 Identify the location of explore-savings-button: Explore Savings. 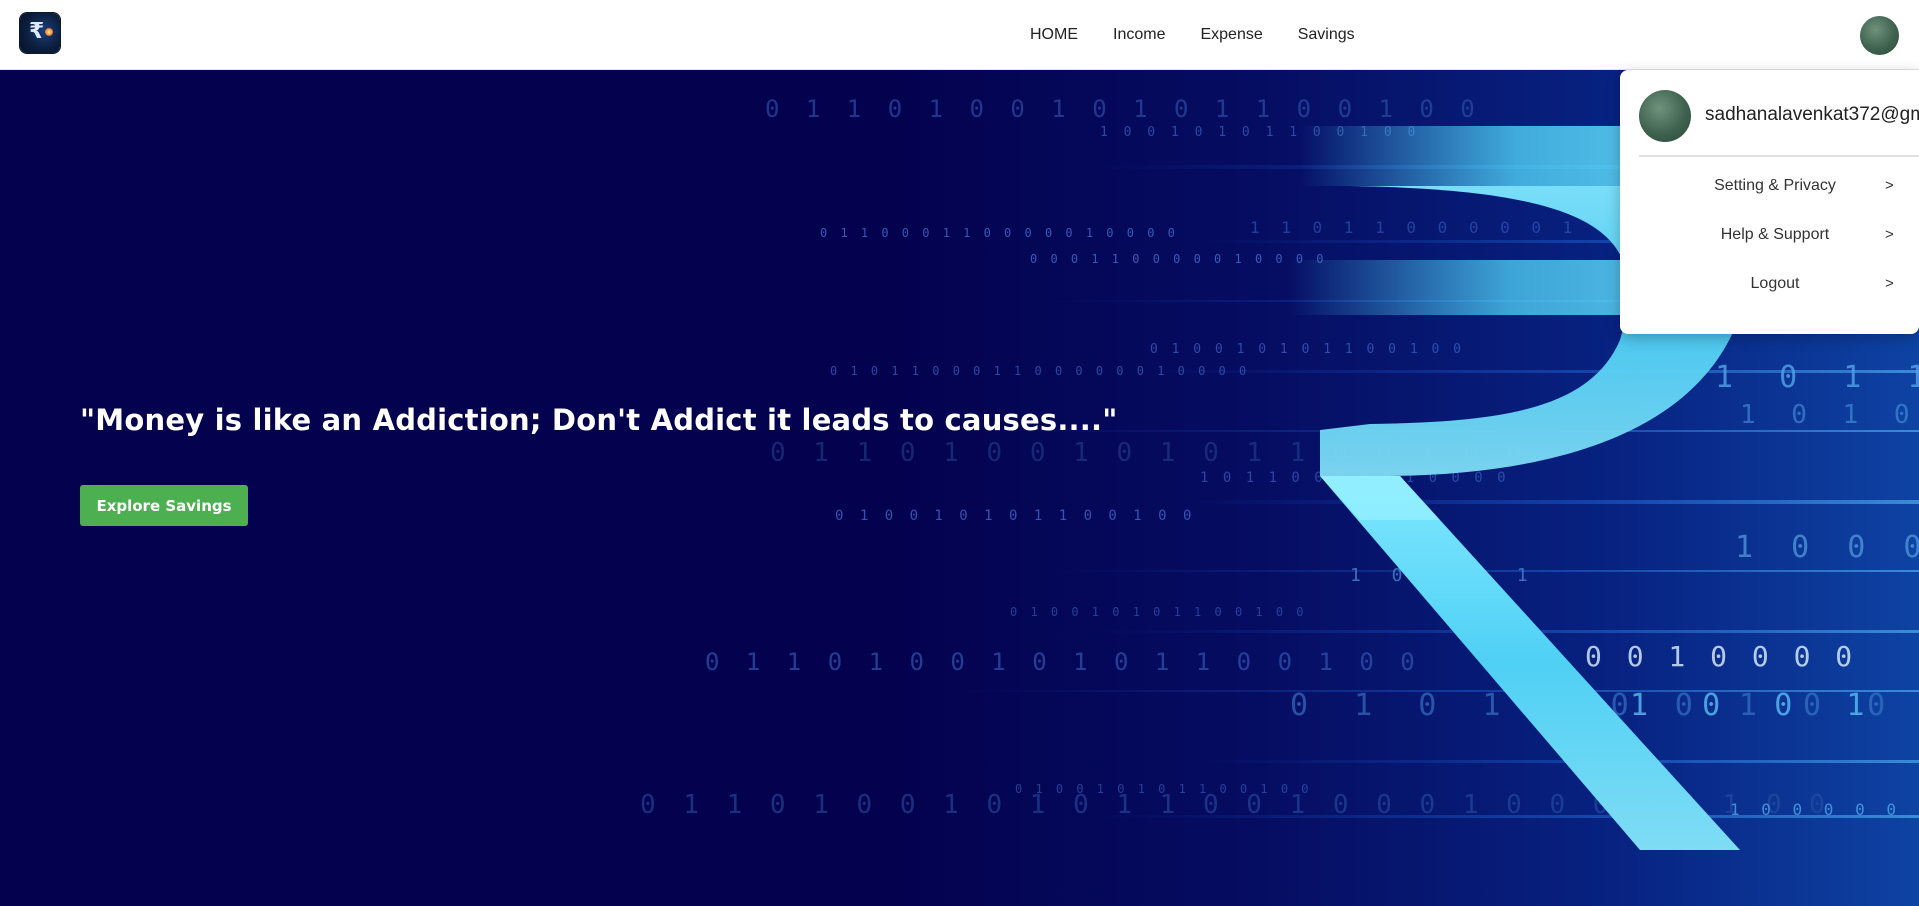
(164, 505).